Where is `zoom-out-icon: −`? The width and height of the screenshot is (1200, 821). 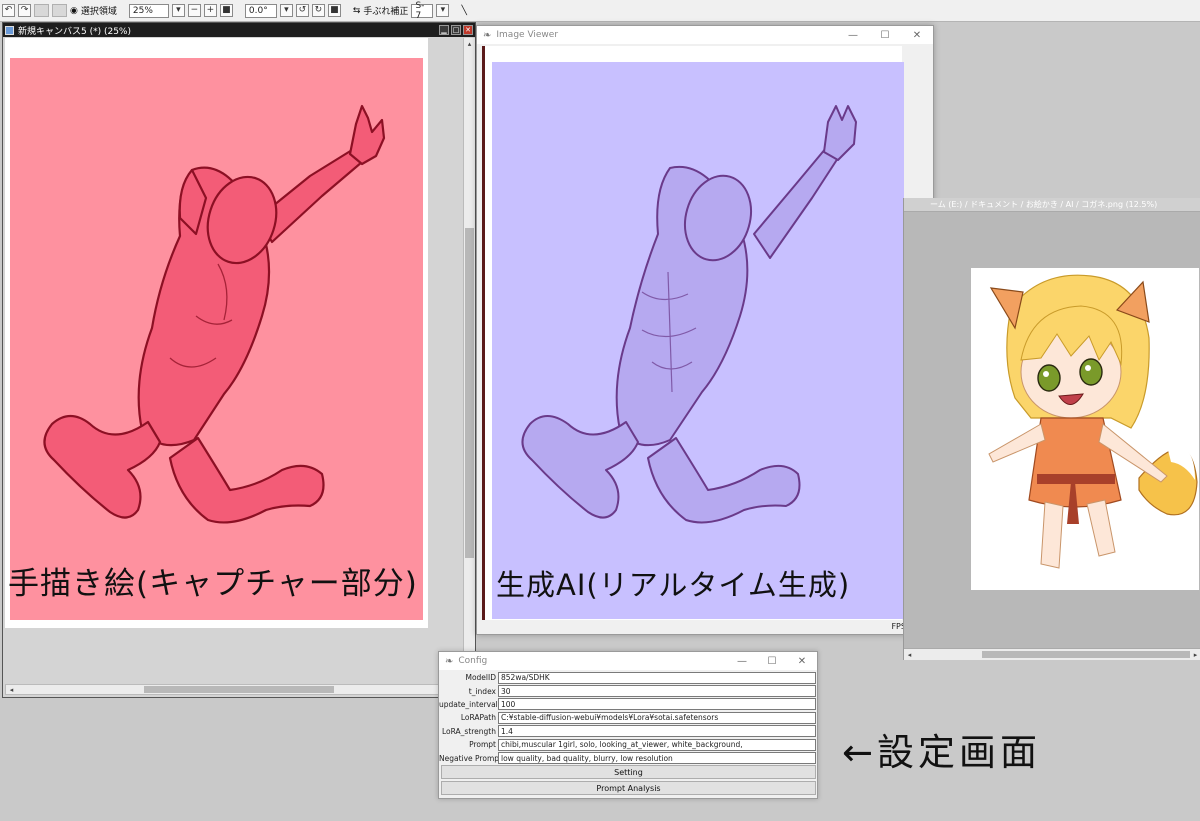 zoom-out-icon: − is located at coordinates (194, 10).